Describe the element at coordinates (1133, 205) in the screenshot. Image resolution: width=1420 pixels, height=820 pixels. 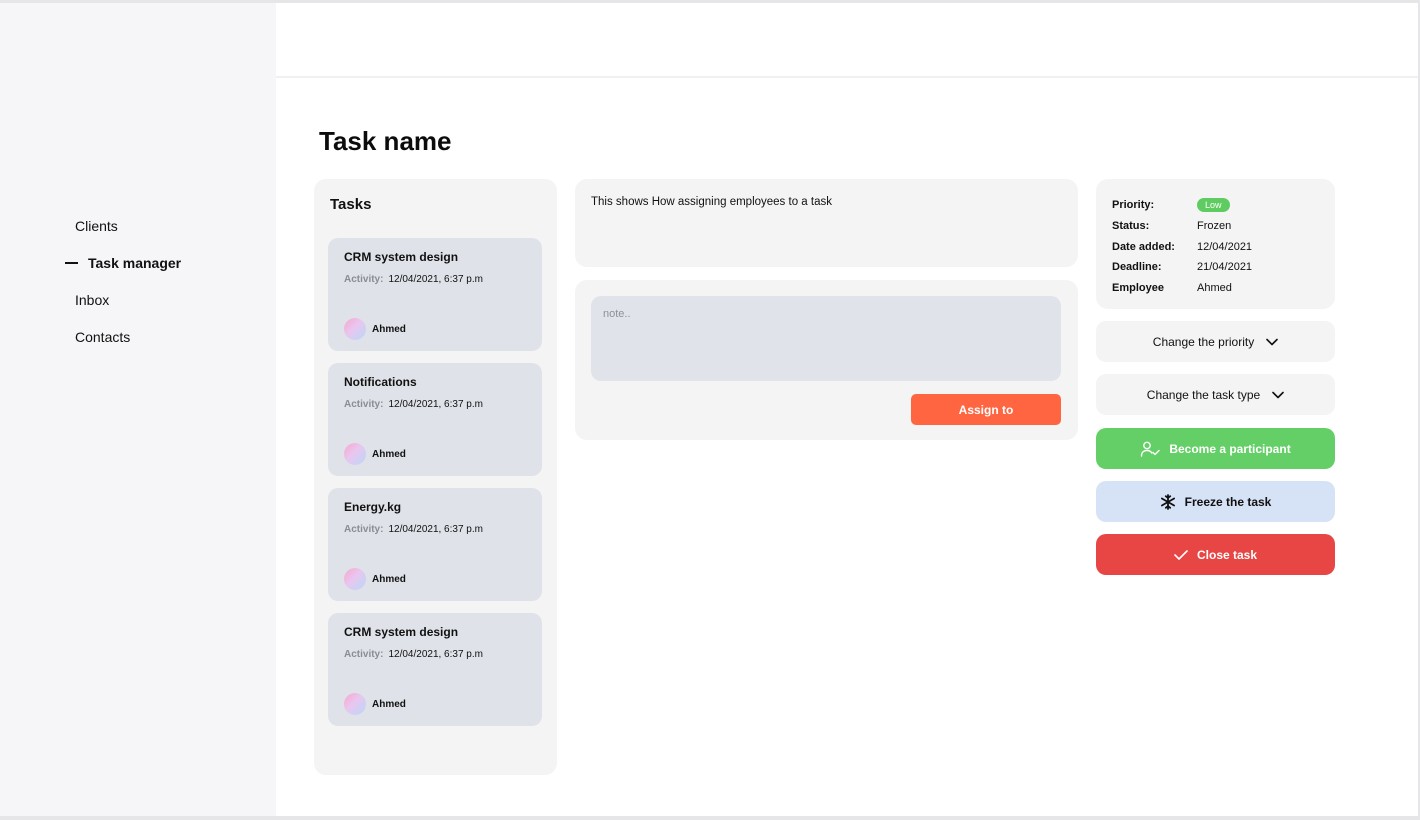
I see `priority-label: Priority:` at that location.